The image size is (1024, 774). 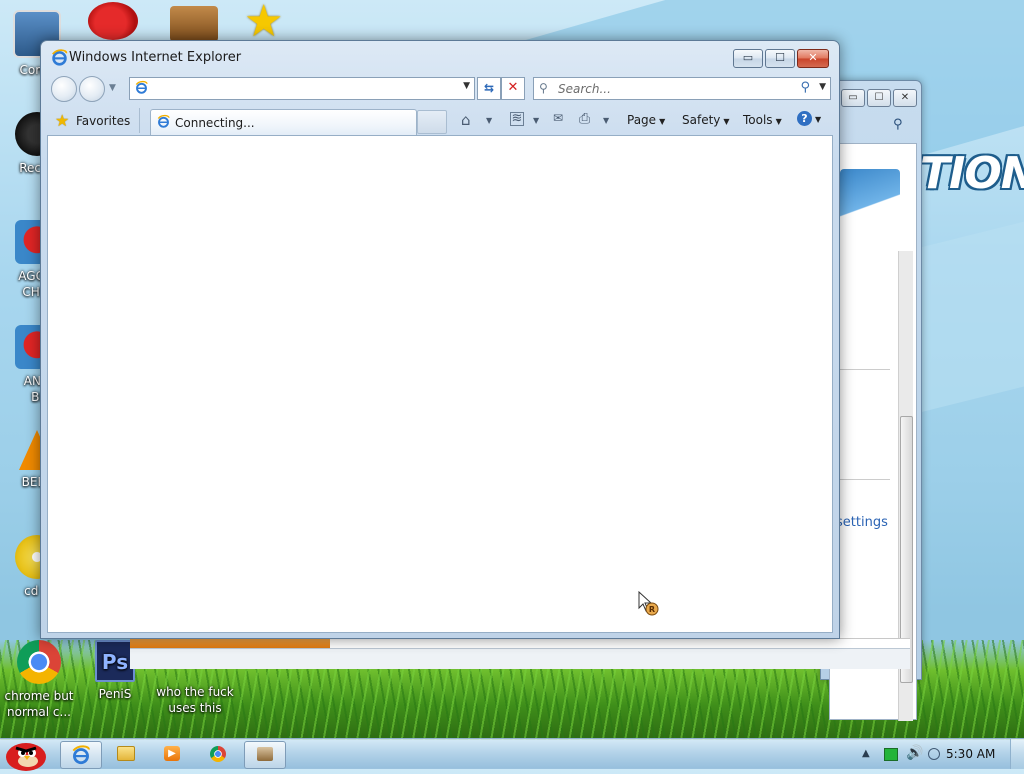 I want to click on stop-icon: ✕, so click(x=513, y=87).